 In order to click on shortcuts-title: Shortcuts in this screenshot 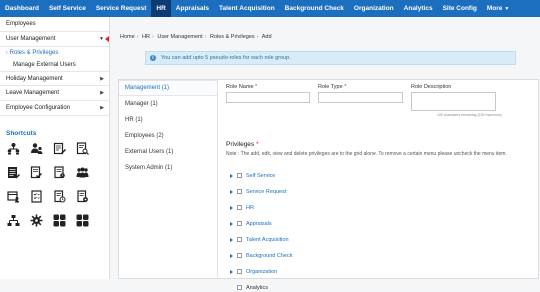, I will do `click(21, 133)`.